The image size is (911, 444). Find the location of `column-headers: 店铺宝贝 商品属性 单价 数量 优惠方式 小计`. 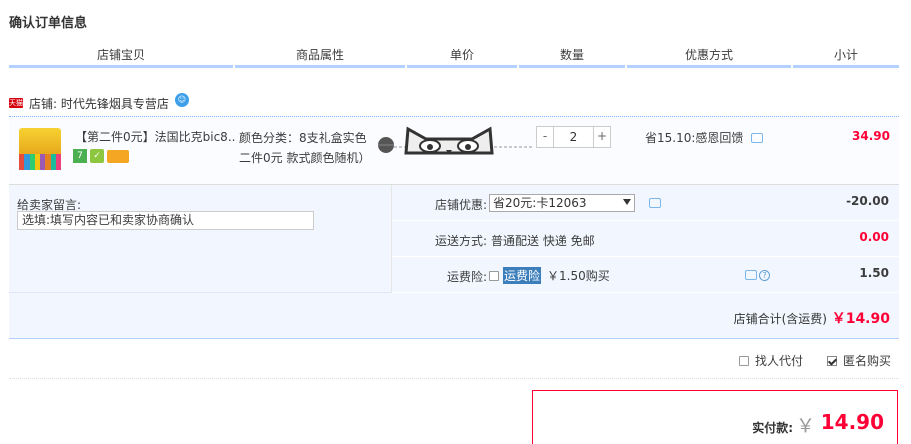

column-headers: 店铺宝贝 商品属性 单价 数量 优惠方式 小计 is located at coordinates (454, 56).